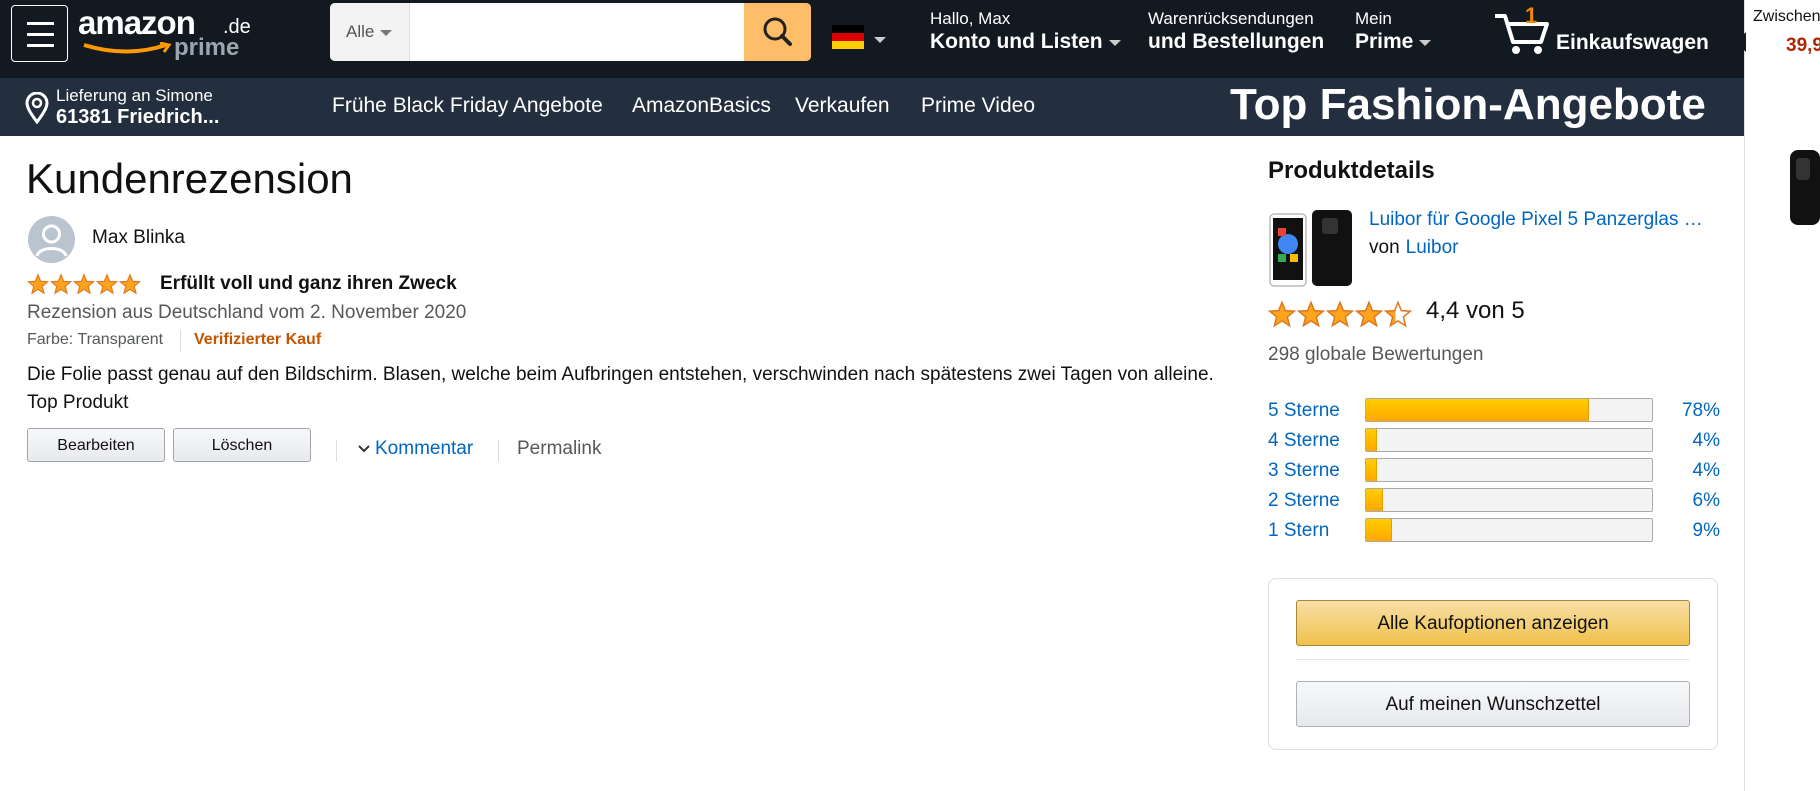 The height and width of the screenshot is (791, 1820). What do you see at coordinates (1236, 42) in the screenshot?
I see `returns-line2: und Bestellungen` at bounding box center [1236, 42].